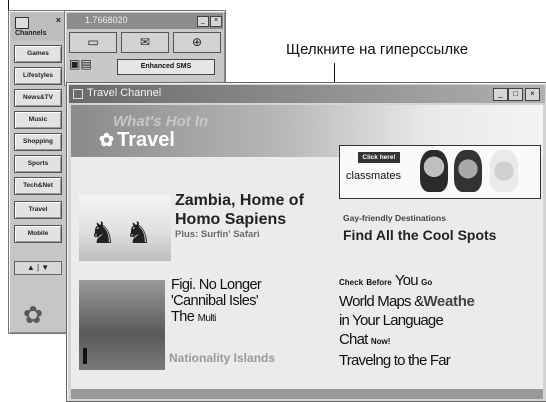 Image resolution: width=546 pixels, height=402 pixels. I want to click on globe-tab-icon: ⊕, so click(197, 42).